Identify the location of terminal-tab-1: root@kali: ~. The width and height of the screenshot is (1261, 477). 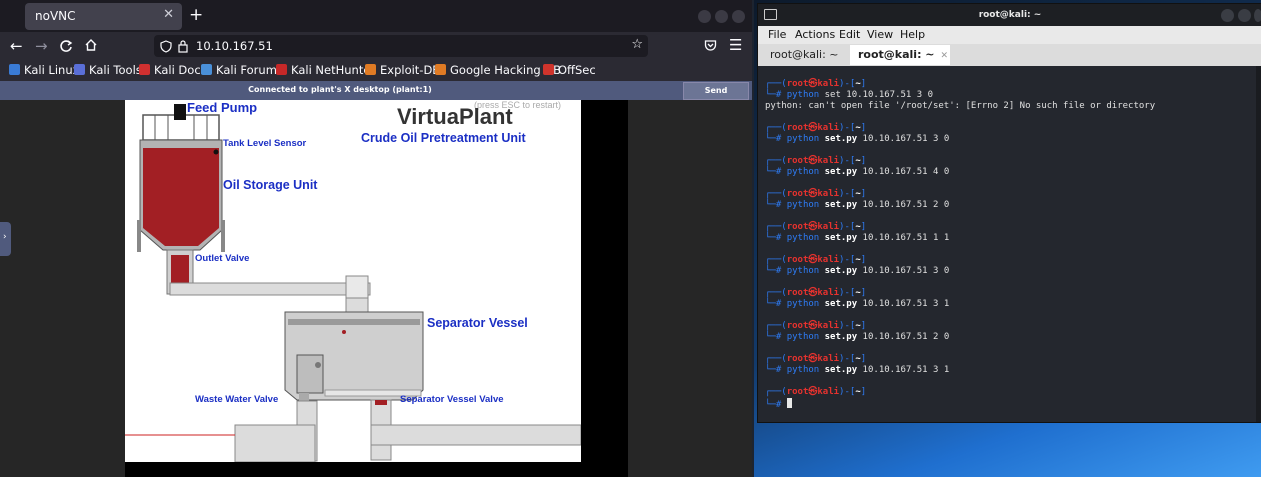
(809, 55).